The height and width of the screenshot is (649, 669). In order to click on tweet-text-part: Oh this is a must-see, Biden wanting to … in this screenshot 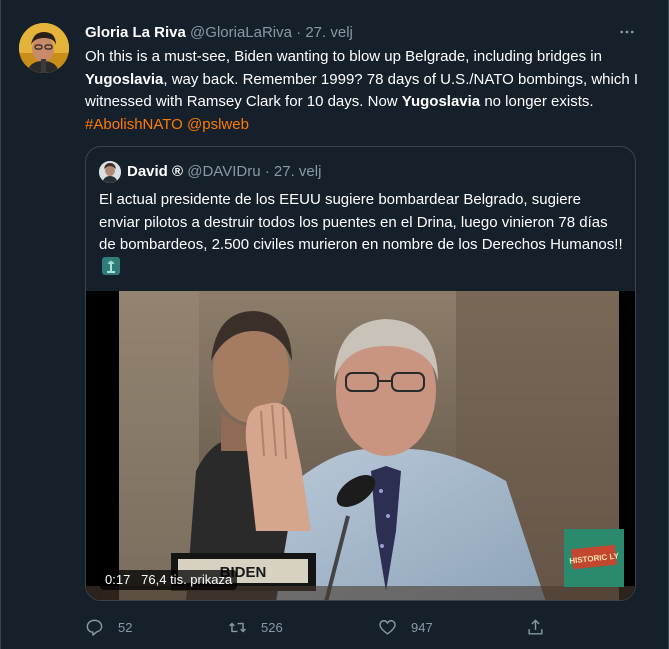, I will do `click(343, 56)`.